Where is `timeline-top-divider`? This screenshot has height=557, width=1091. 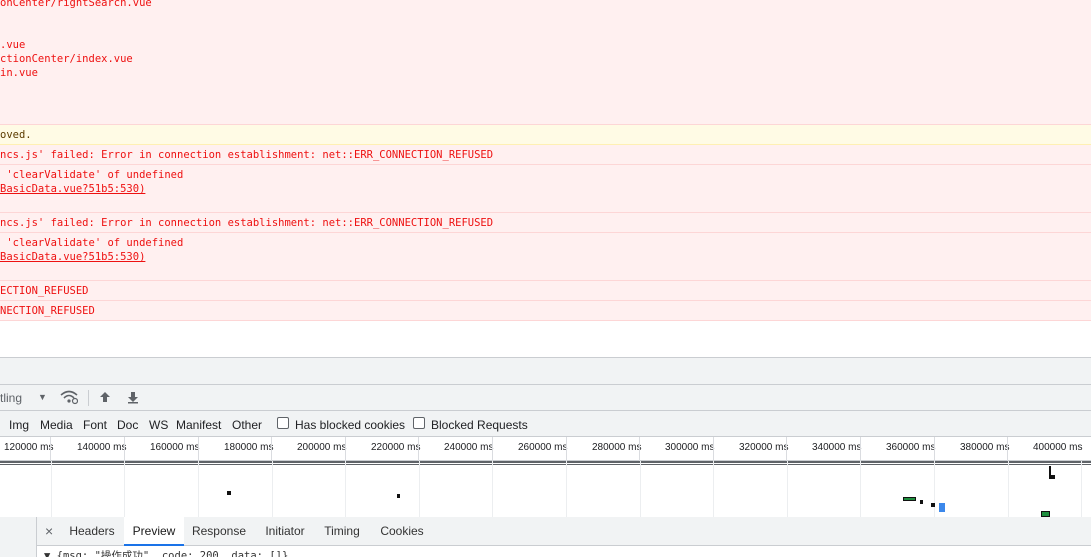
timeline-top-divider is located at coordinates (545, 463).